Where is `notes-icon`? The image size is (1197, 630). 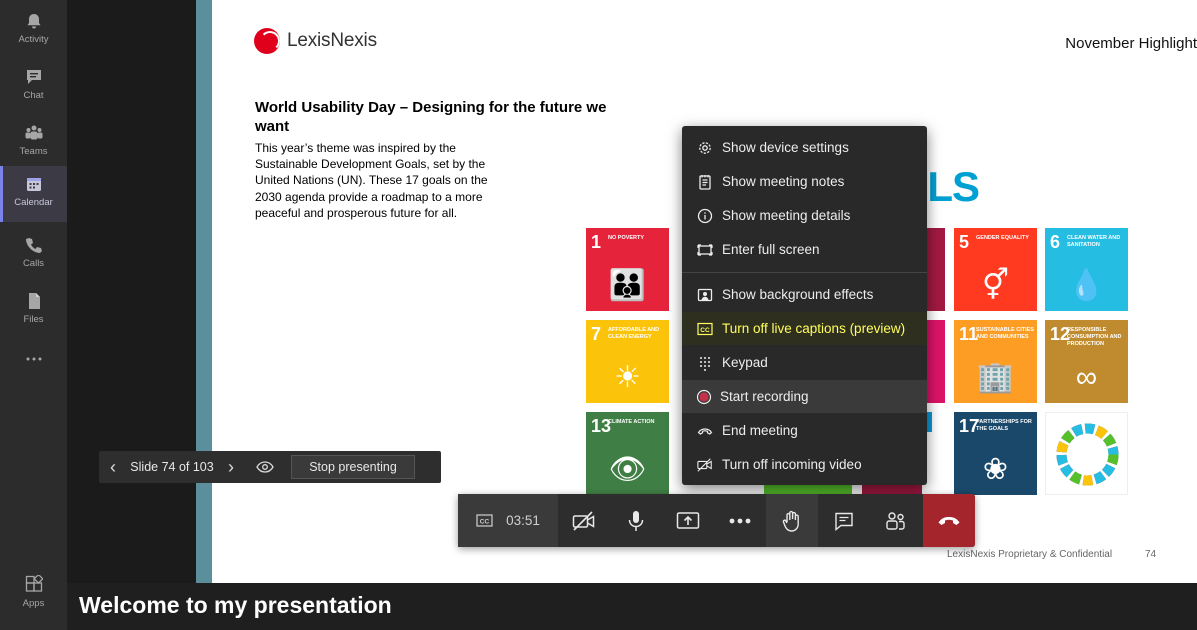
notes-icon is located at coordinates (705, 182).